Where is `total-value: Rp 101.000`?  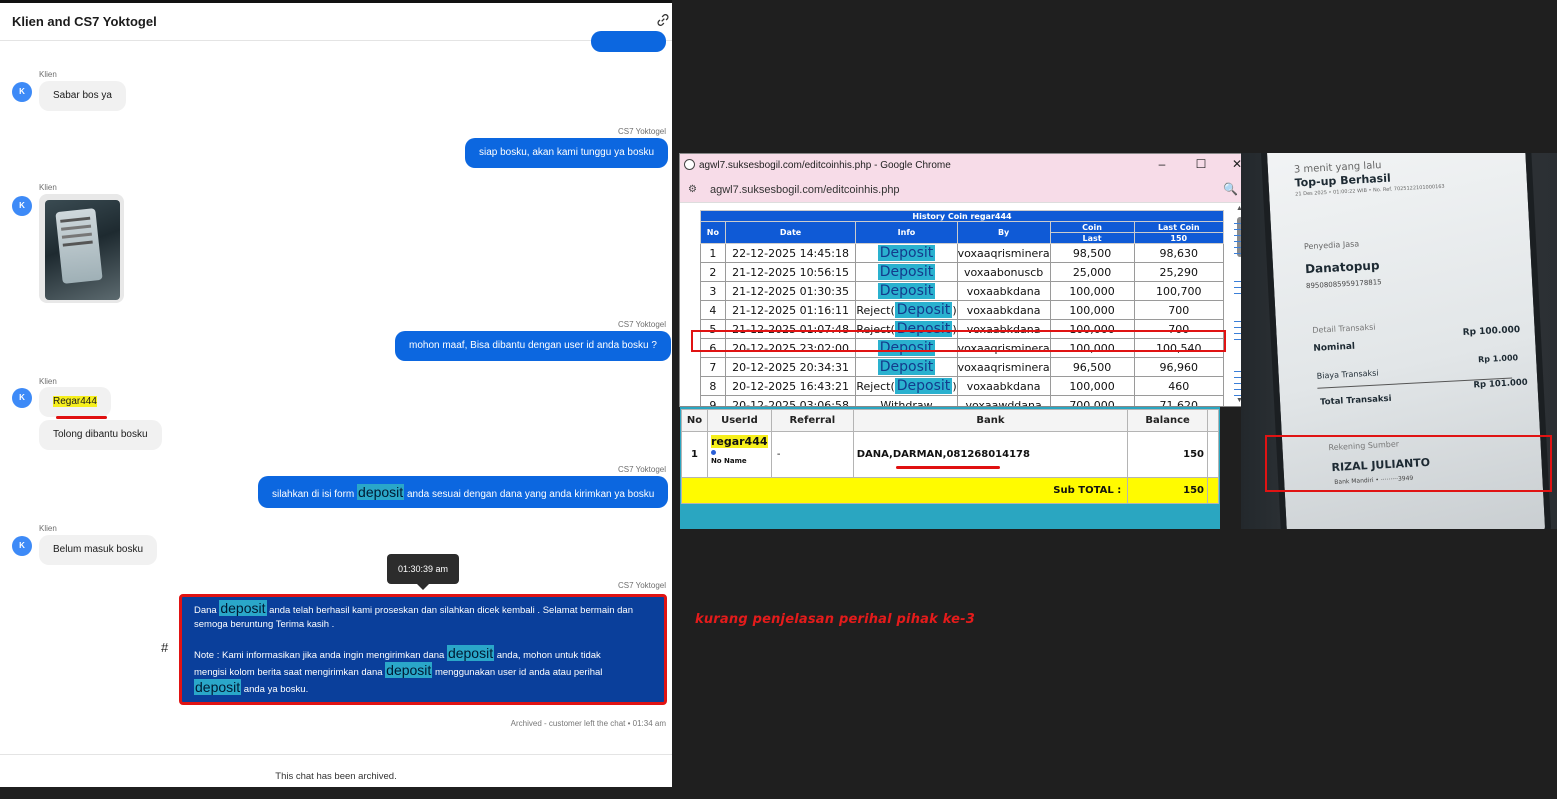
total-value: Rp 101.000 is located at coordinates (1500, 384).